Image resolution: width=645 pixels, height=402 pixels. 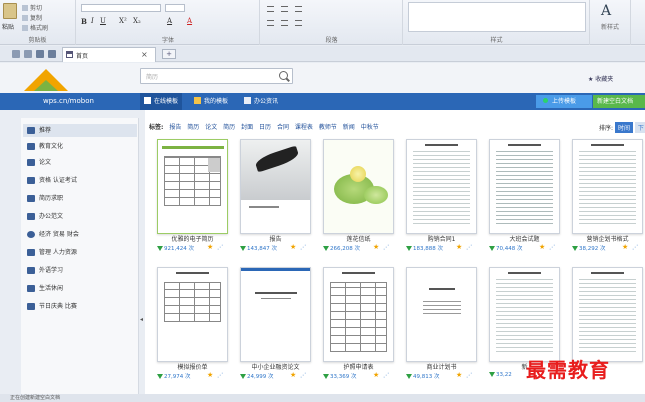 What do you see at coordinates (283, 75) in the screenshot?
I see `search-icon` at bounding box center [283, 75].